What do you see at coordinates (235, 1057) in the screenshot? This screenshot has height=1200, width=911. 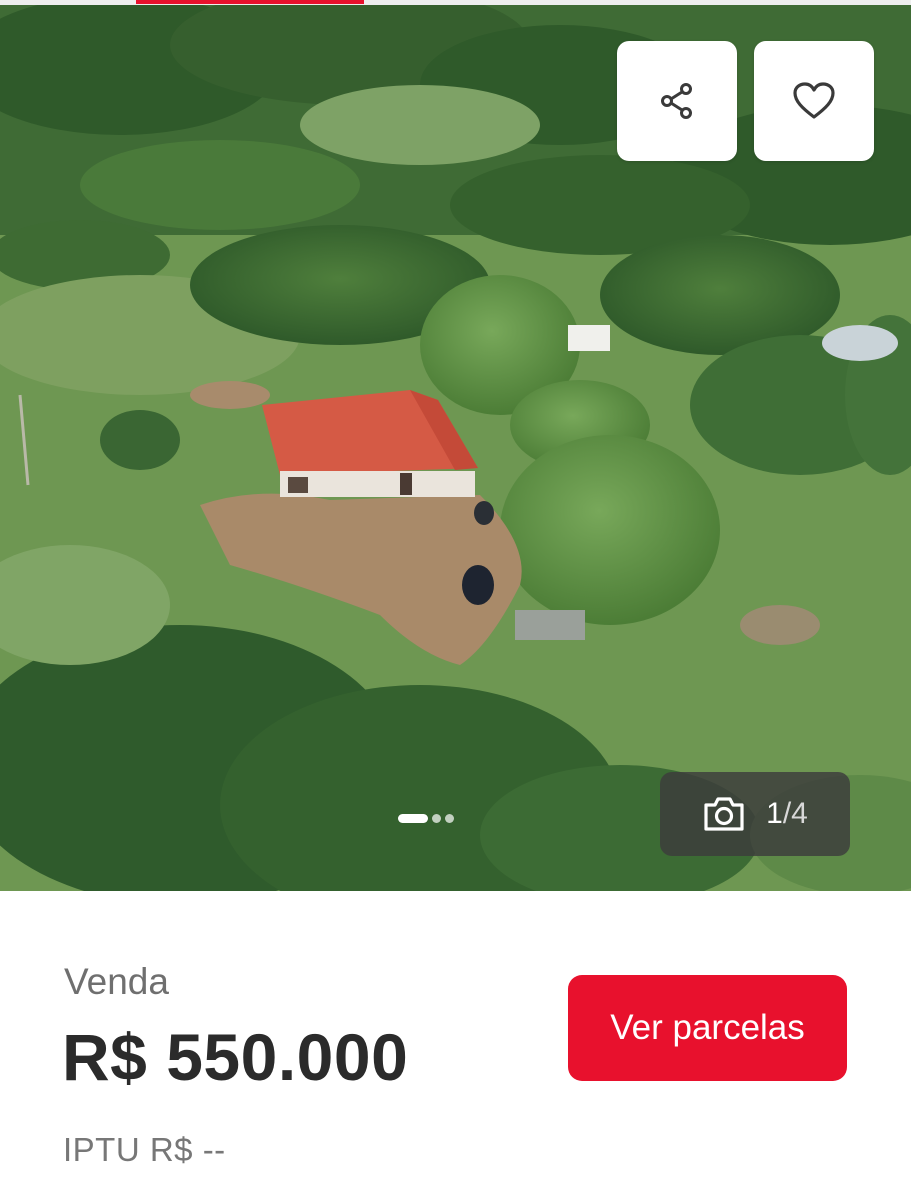 I see `listing-price: R$ 550.000` at bounding box center [235, 1057].